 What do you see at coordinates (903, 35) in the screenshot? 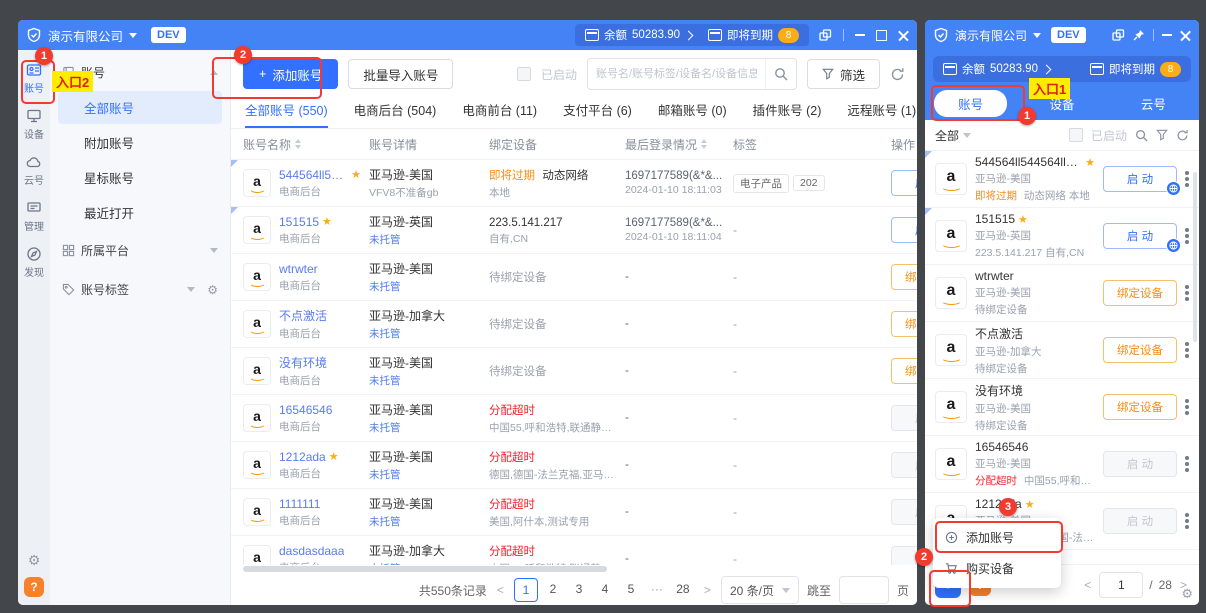
I see `close-button` at bounding box center [903, 35].